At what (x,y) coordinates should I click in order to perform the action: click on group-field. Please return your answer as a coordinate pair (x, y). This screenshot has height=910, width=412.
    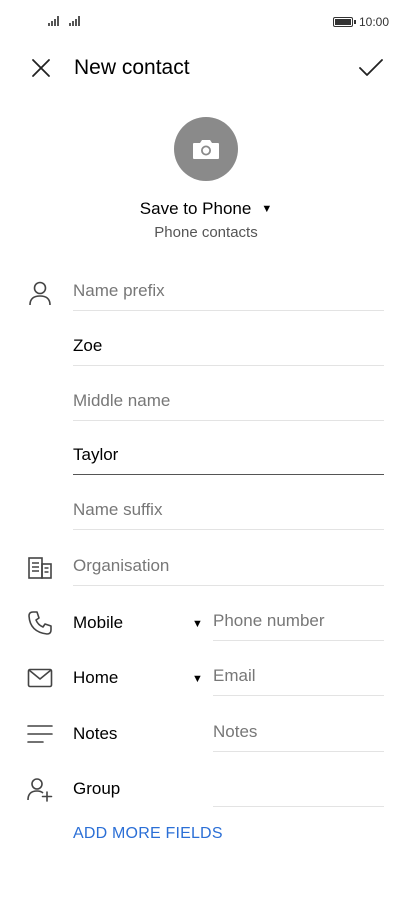
    Looking at the image, I should click on (298, 785).